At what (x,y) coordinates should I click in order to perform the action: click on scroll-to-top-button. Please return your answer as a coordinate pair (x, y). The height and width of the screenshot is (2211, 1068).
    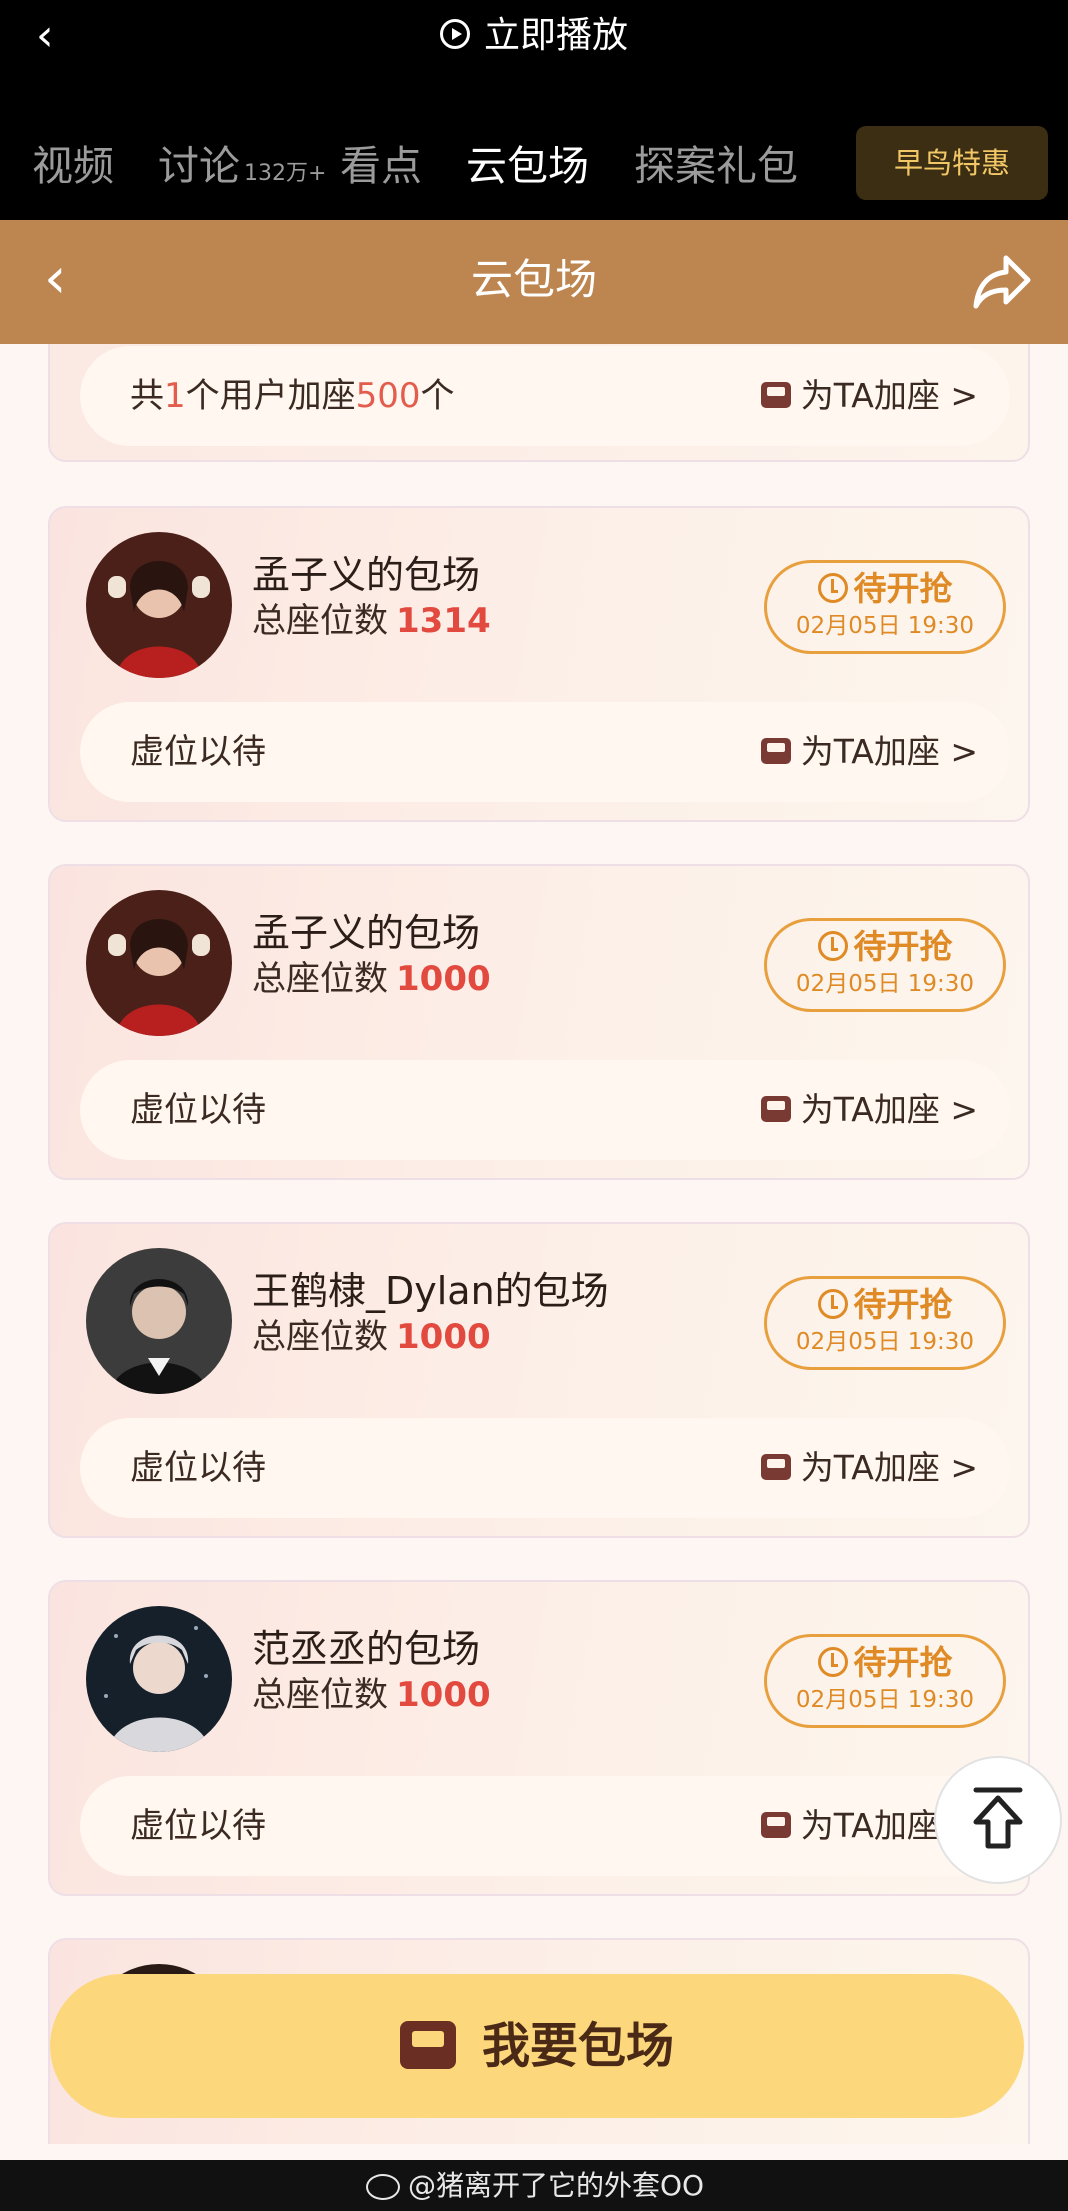
    Looking at the image, I should click on (998, 1820).